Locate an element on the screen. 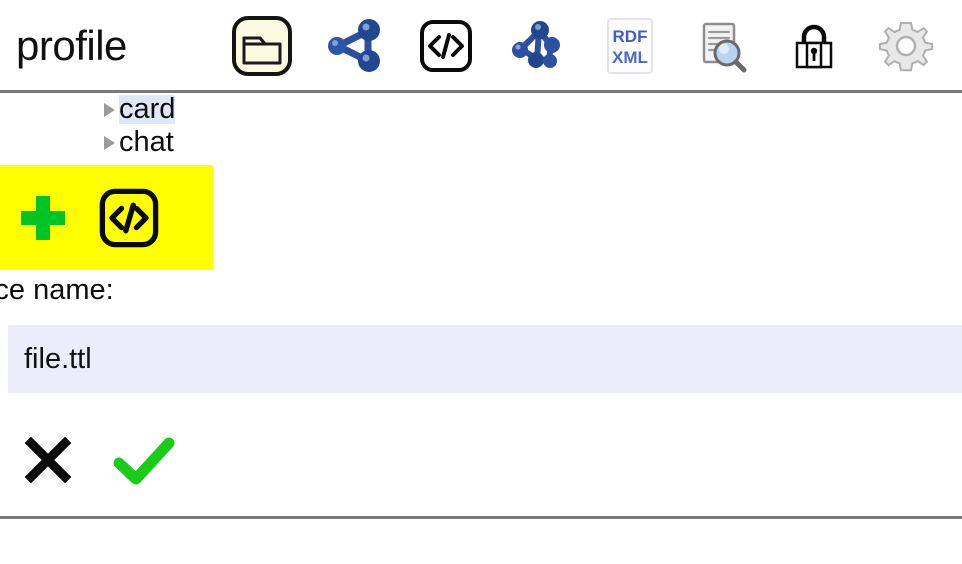 The image size is (962, 564). toolbar-lock-button is located at coordinates (814, 46).